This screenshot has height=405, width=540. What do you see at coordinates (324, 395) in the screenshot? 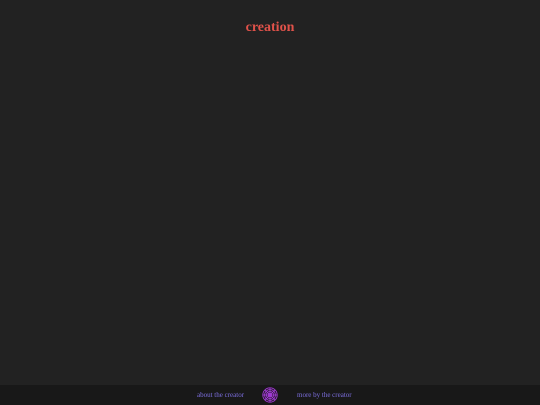
I see `more-by-creator-link: more by the creator` at bounding box center [324, 395].